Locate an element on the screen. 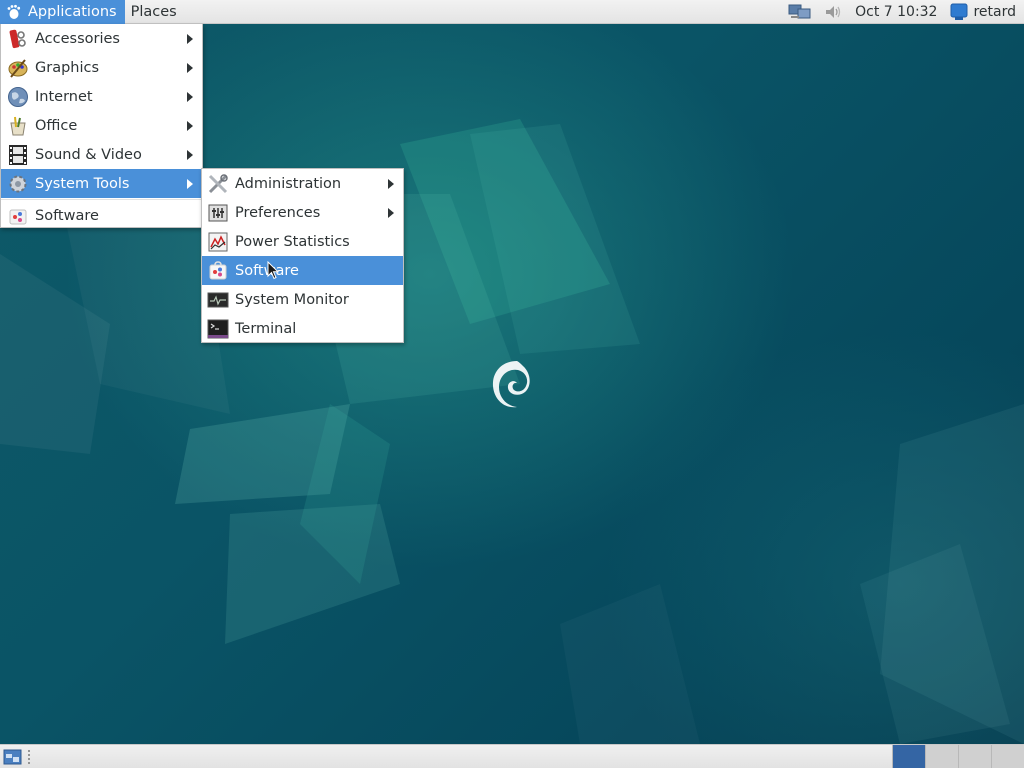  applications-label: Applications is located at coordinates (72, 11).